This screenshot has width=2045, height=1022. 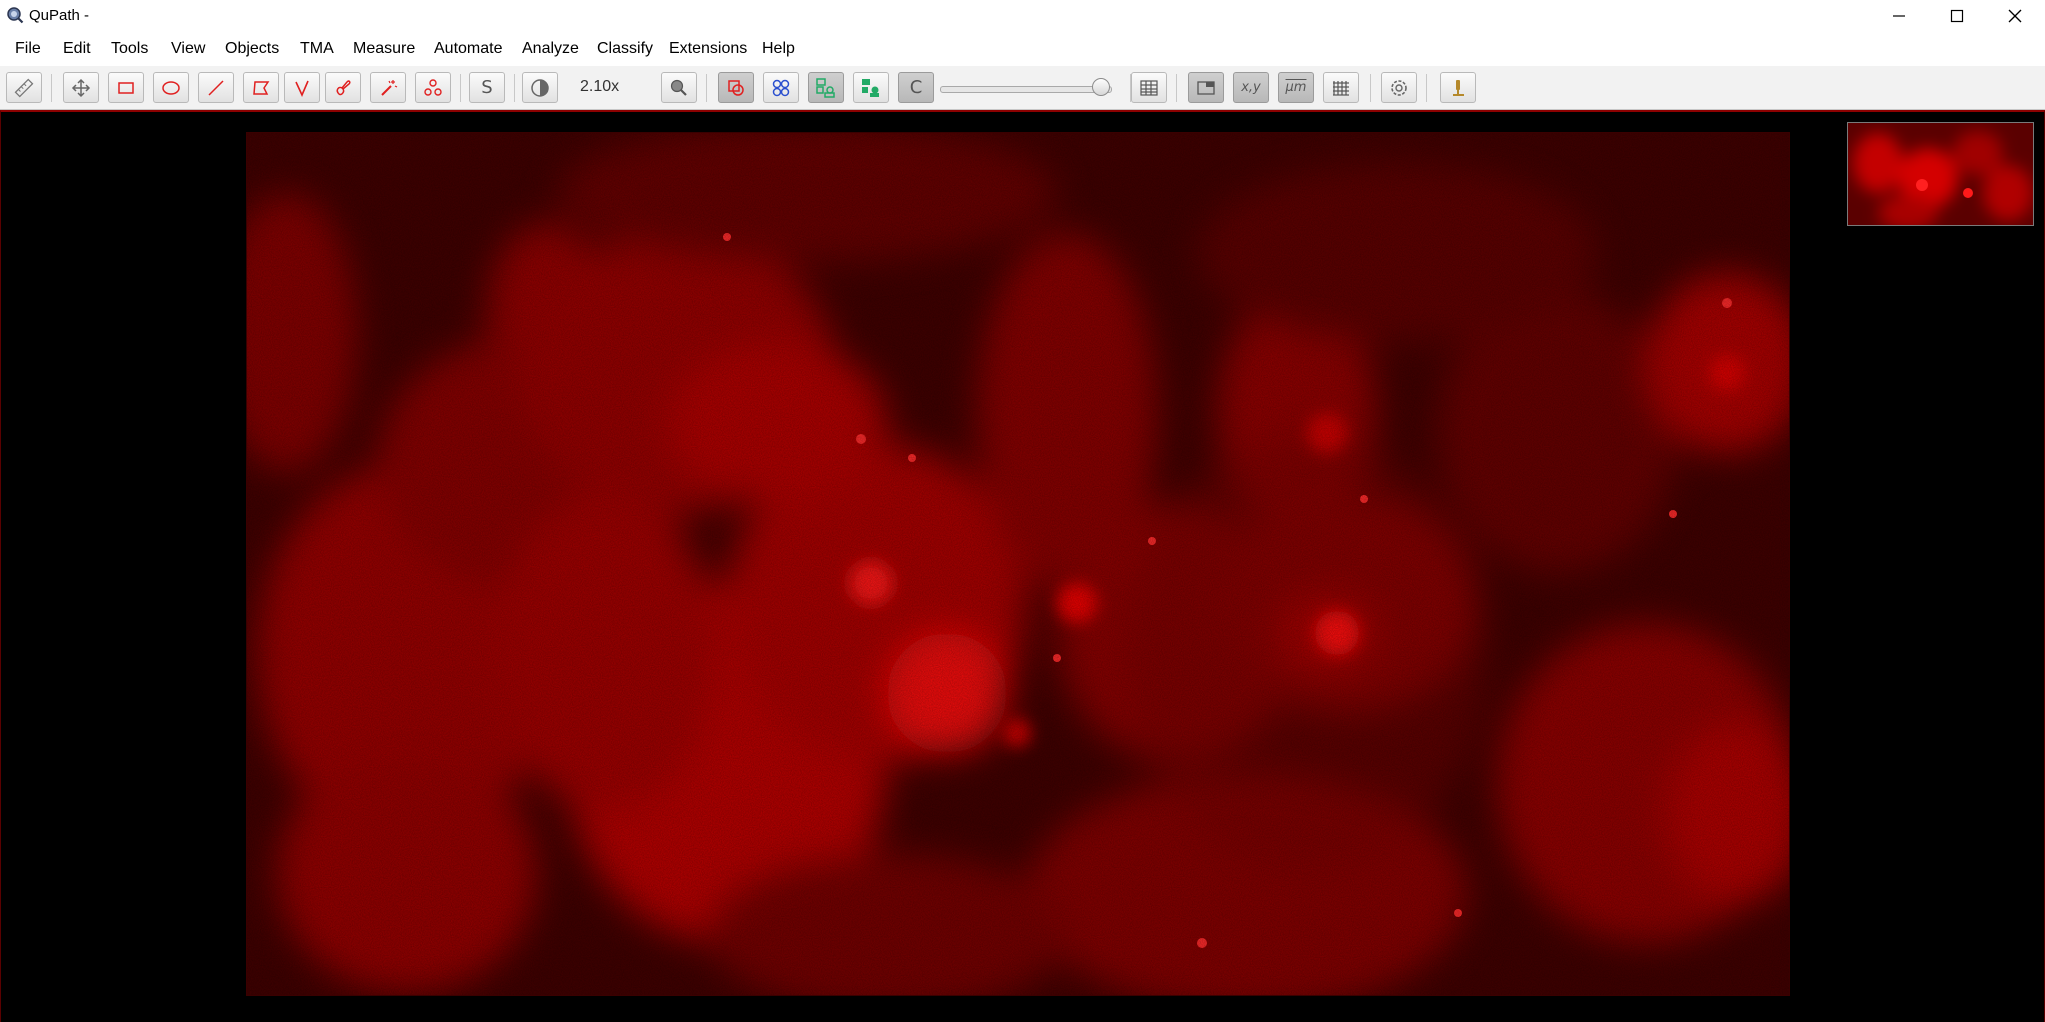 I want to click on fill-detections-button, so click(x=871, y=87).